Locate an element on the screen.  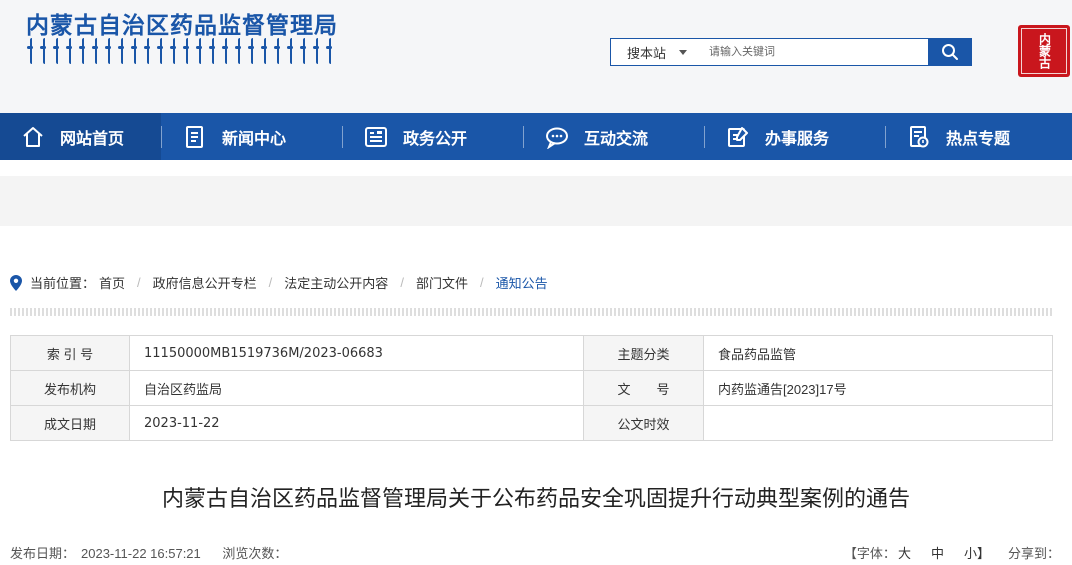
views-label: 浏览次数： is located at coordinates (255, 553).